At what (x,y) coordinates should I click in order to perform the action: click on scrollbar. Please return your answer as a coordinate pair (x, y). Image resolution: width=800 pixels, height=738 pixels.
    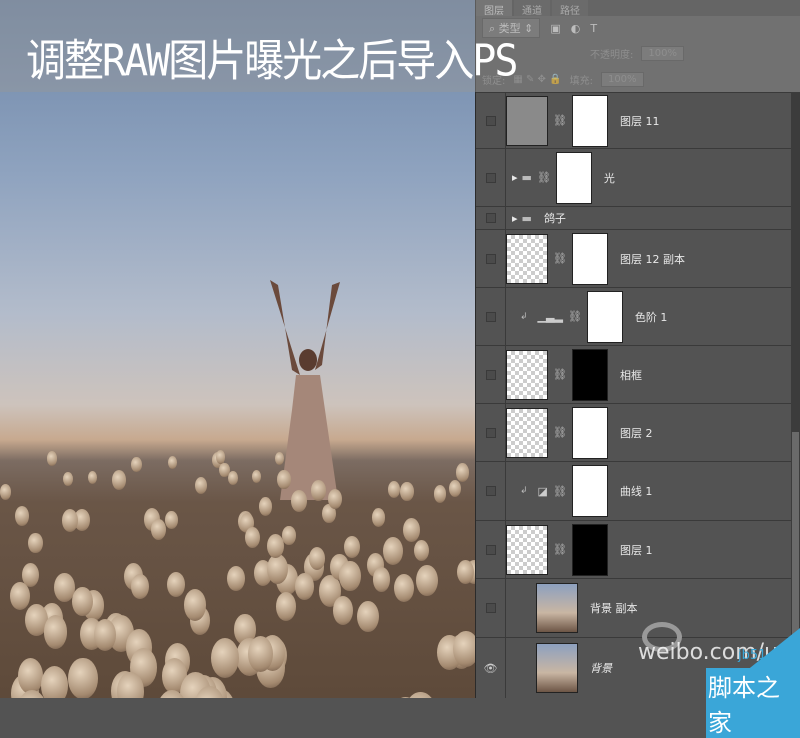
    Looking at the image, I should click on (795, 395).